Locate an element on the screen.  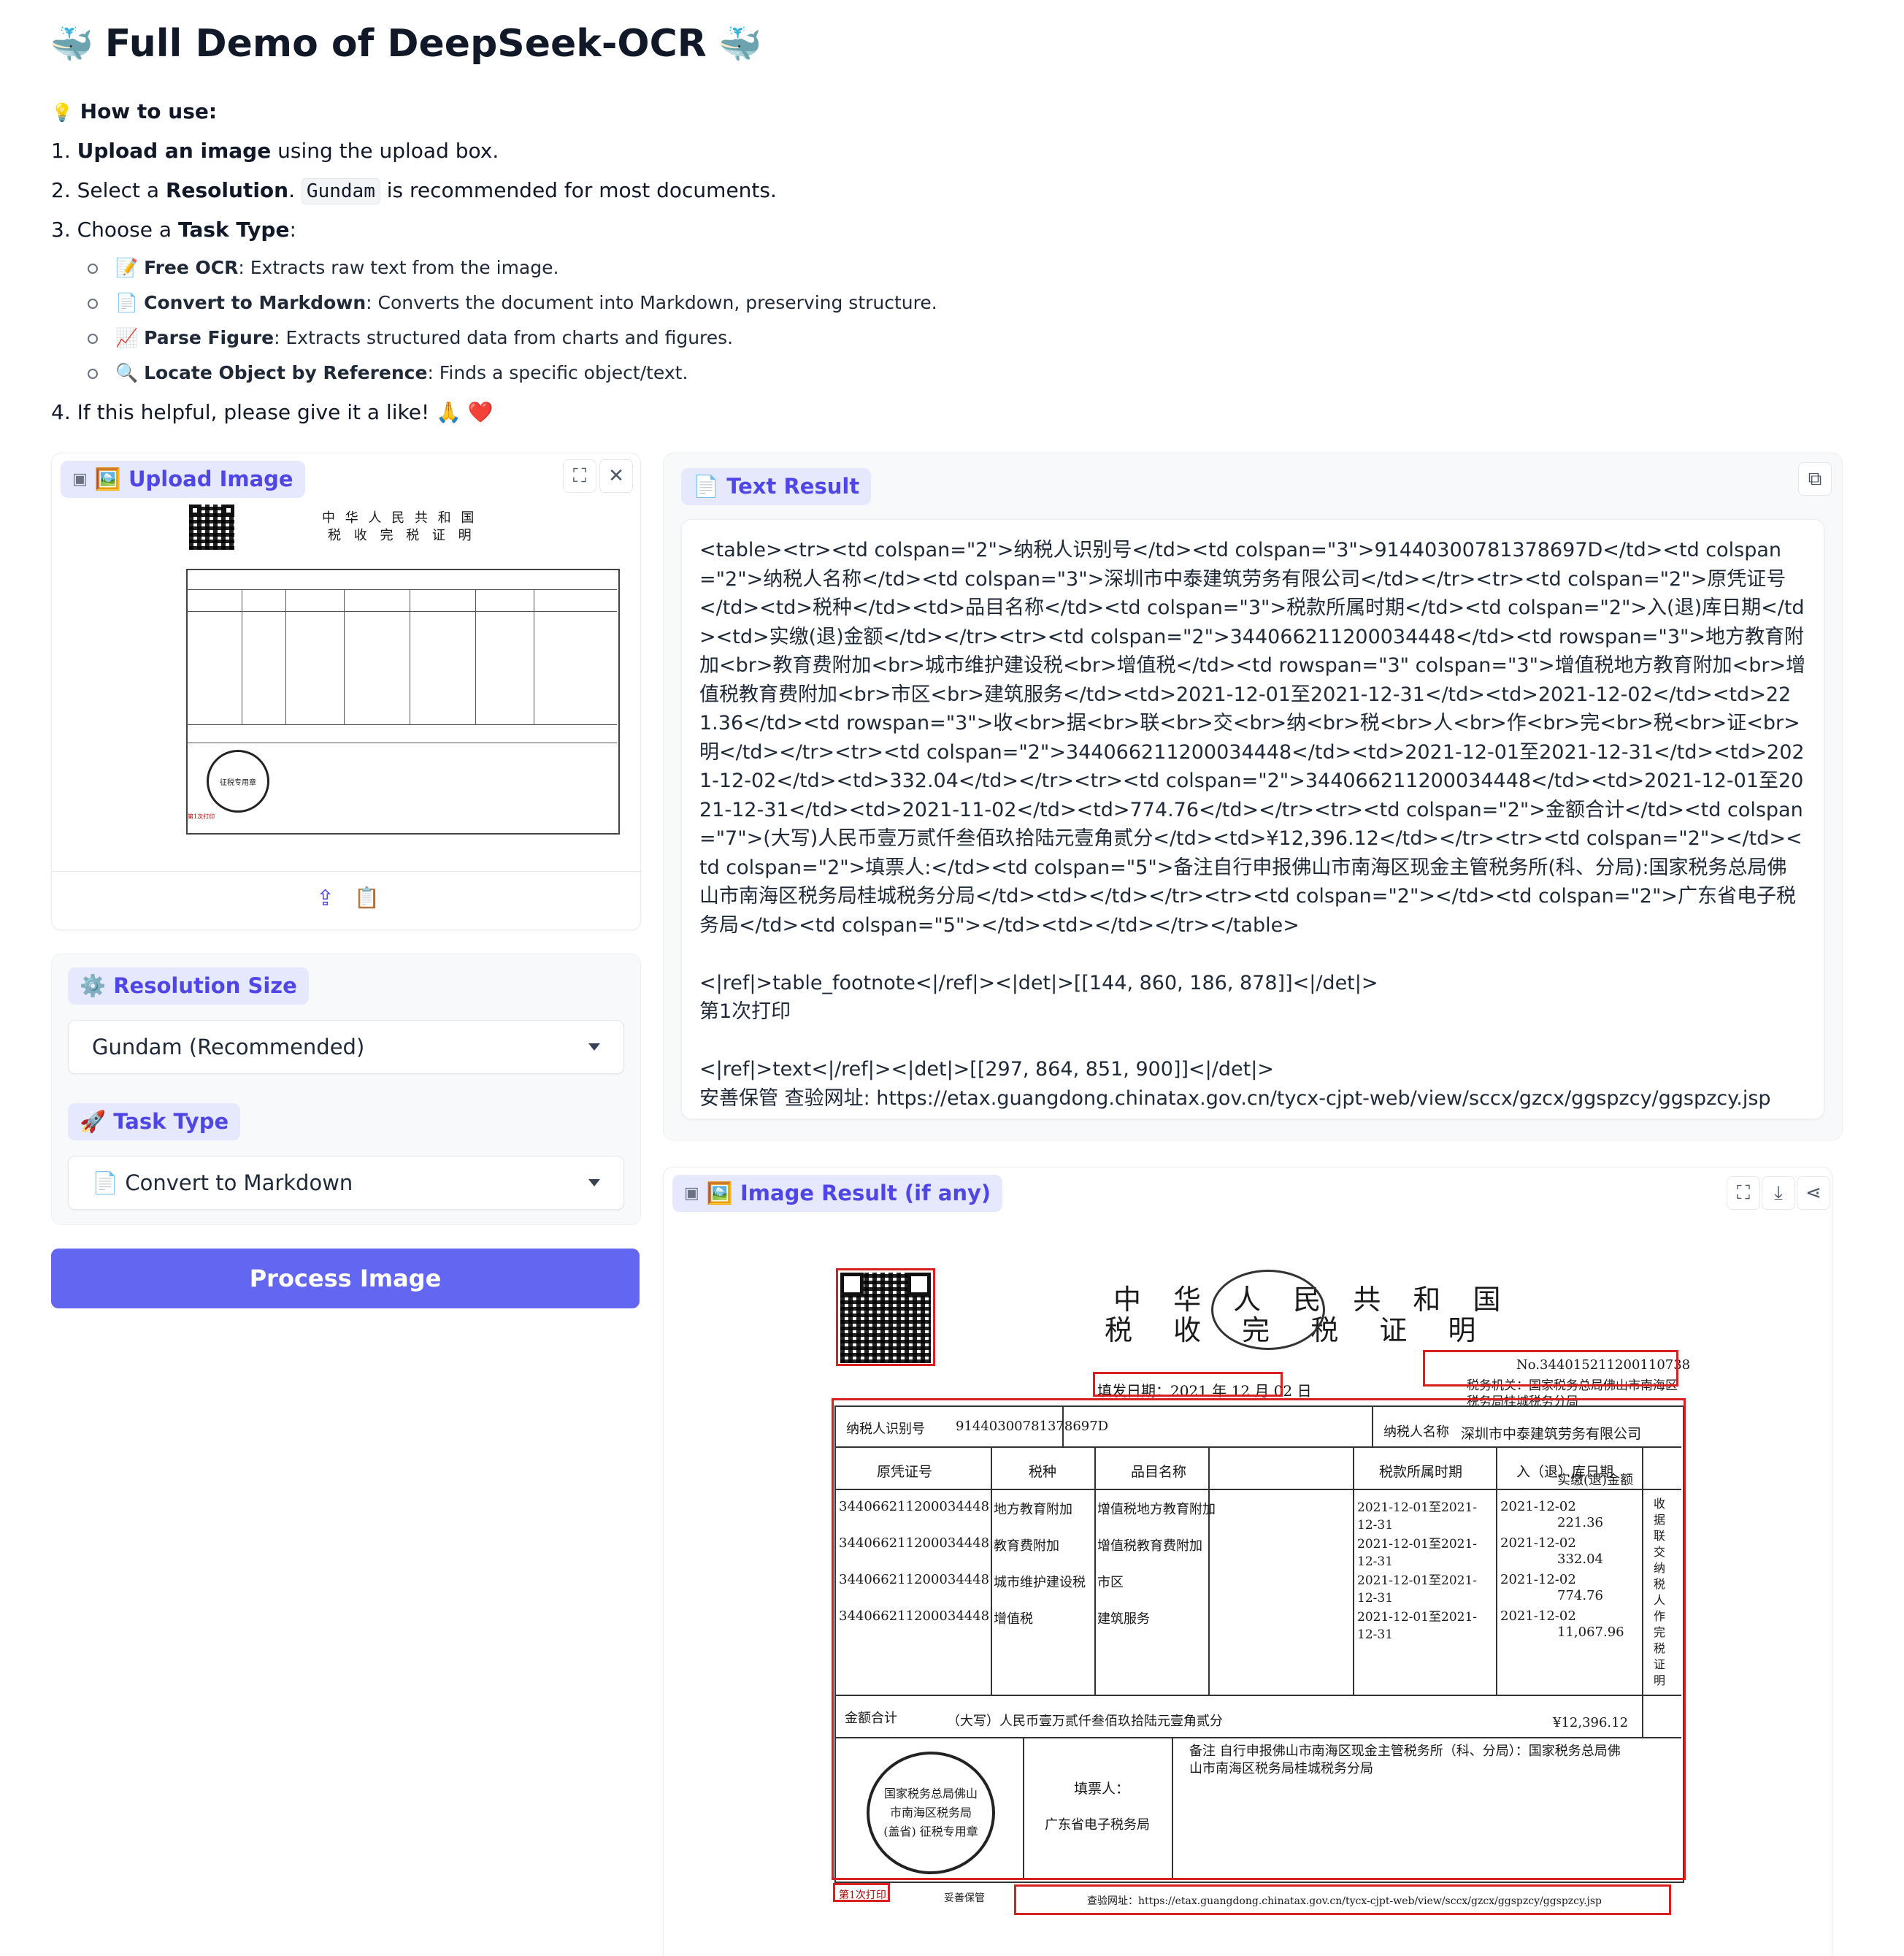
howto-label: How to use: is located at coordinates (149, 111).